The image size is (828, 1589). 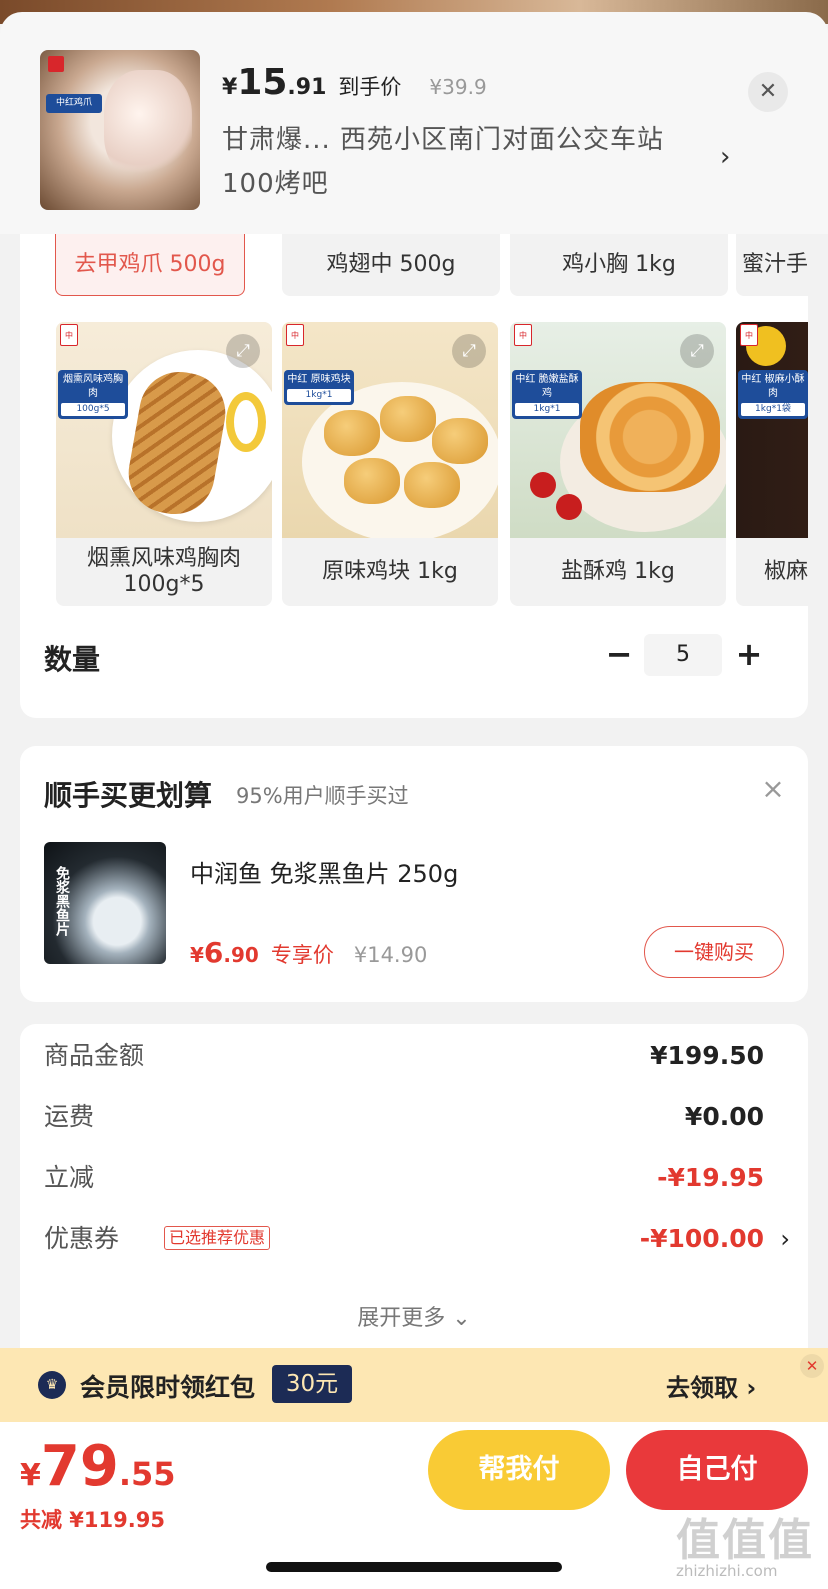 I want to click on member-amount-badge: 30元, so click(x=312, y=1384).